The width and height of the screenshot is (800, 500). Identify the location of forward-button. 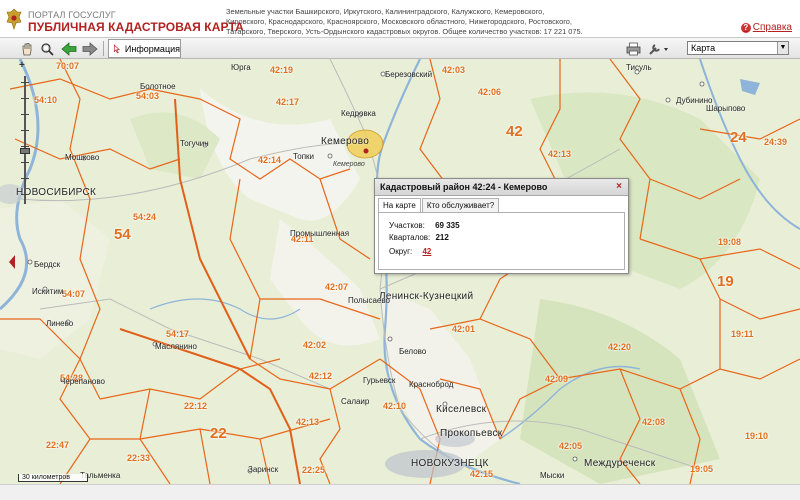
(89, 48).